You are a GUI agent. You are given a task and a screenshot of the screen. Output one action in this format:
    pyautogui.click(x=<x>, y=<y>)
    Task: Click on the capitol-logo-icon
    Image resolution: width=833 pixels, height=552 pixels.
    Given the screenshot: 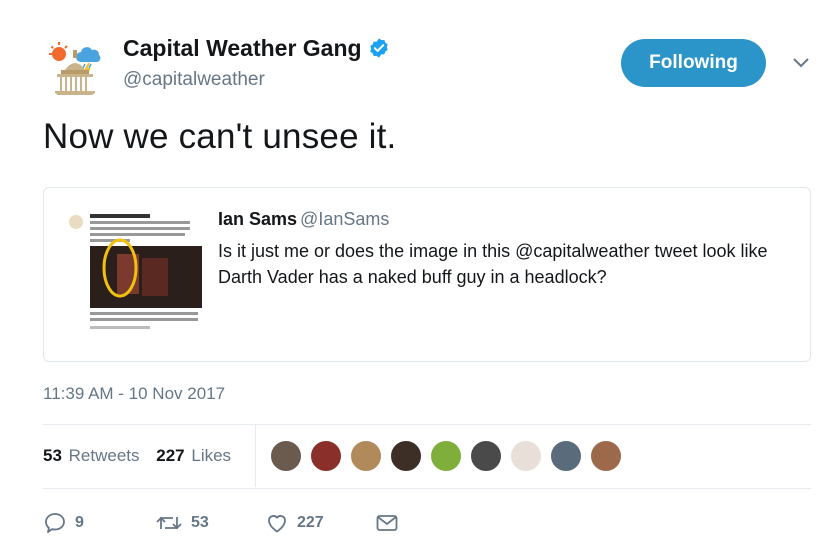 What is the action you would take?
    pyautogui.click(x=75, y=68)
    